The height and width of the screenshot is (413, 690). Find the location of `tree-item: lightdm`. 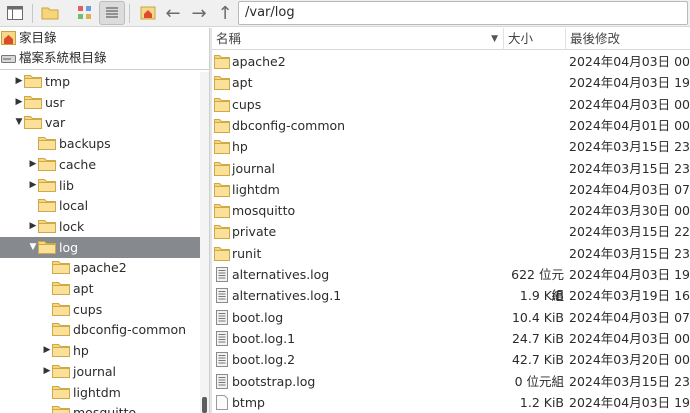

tree-item: lightdm is located at coordinates (100, 392).